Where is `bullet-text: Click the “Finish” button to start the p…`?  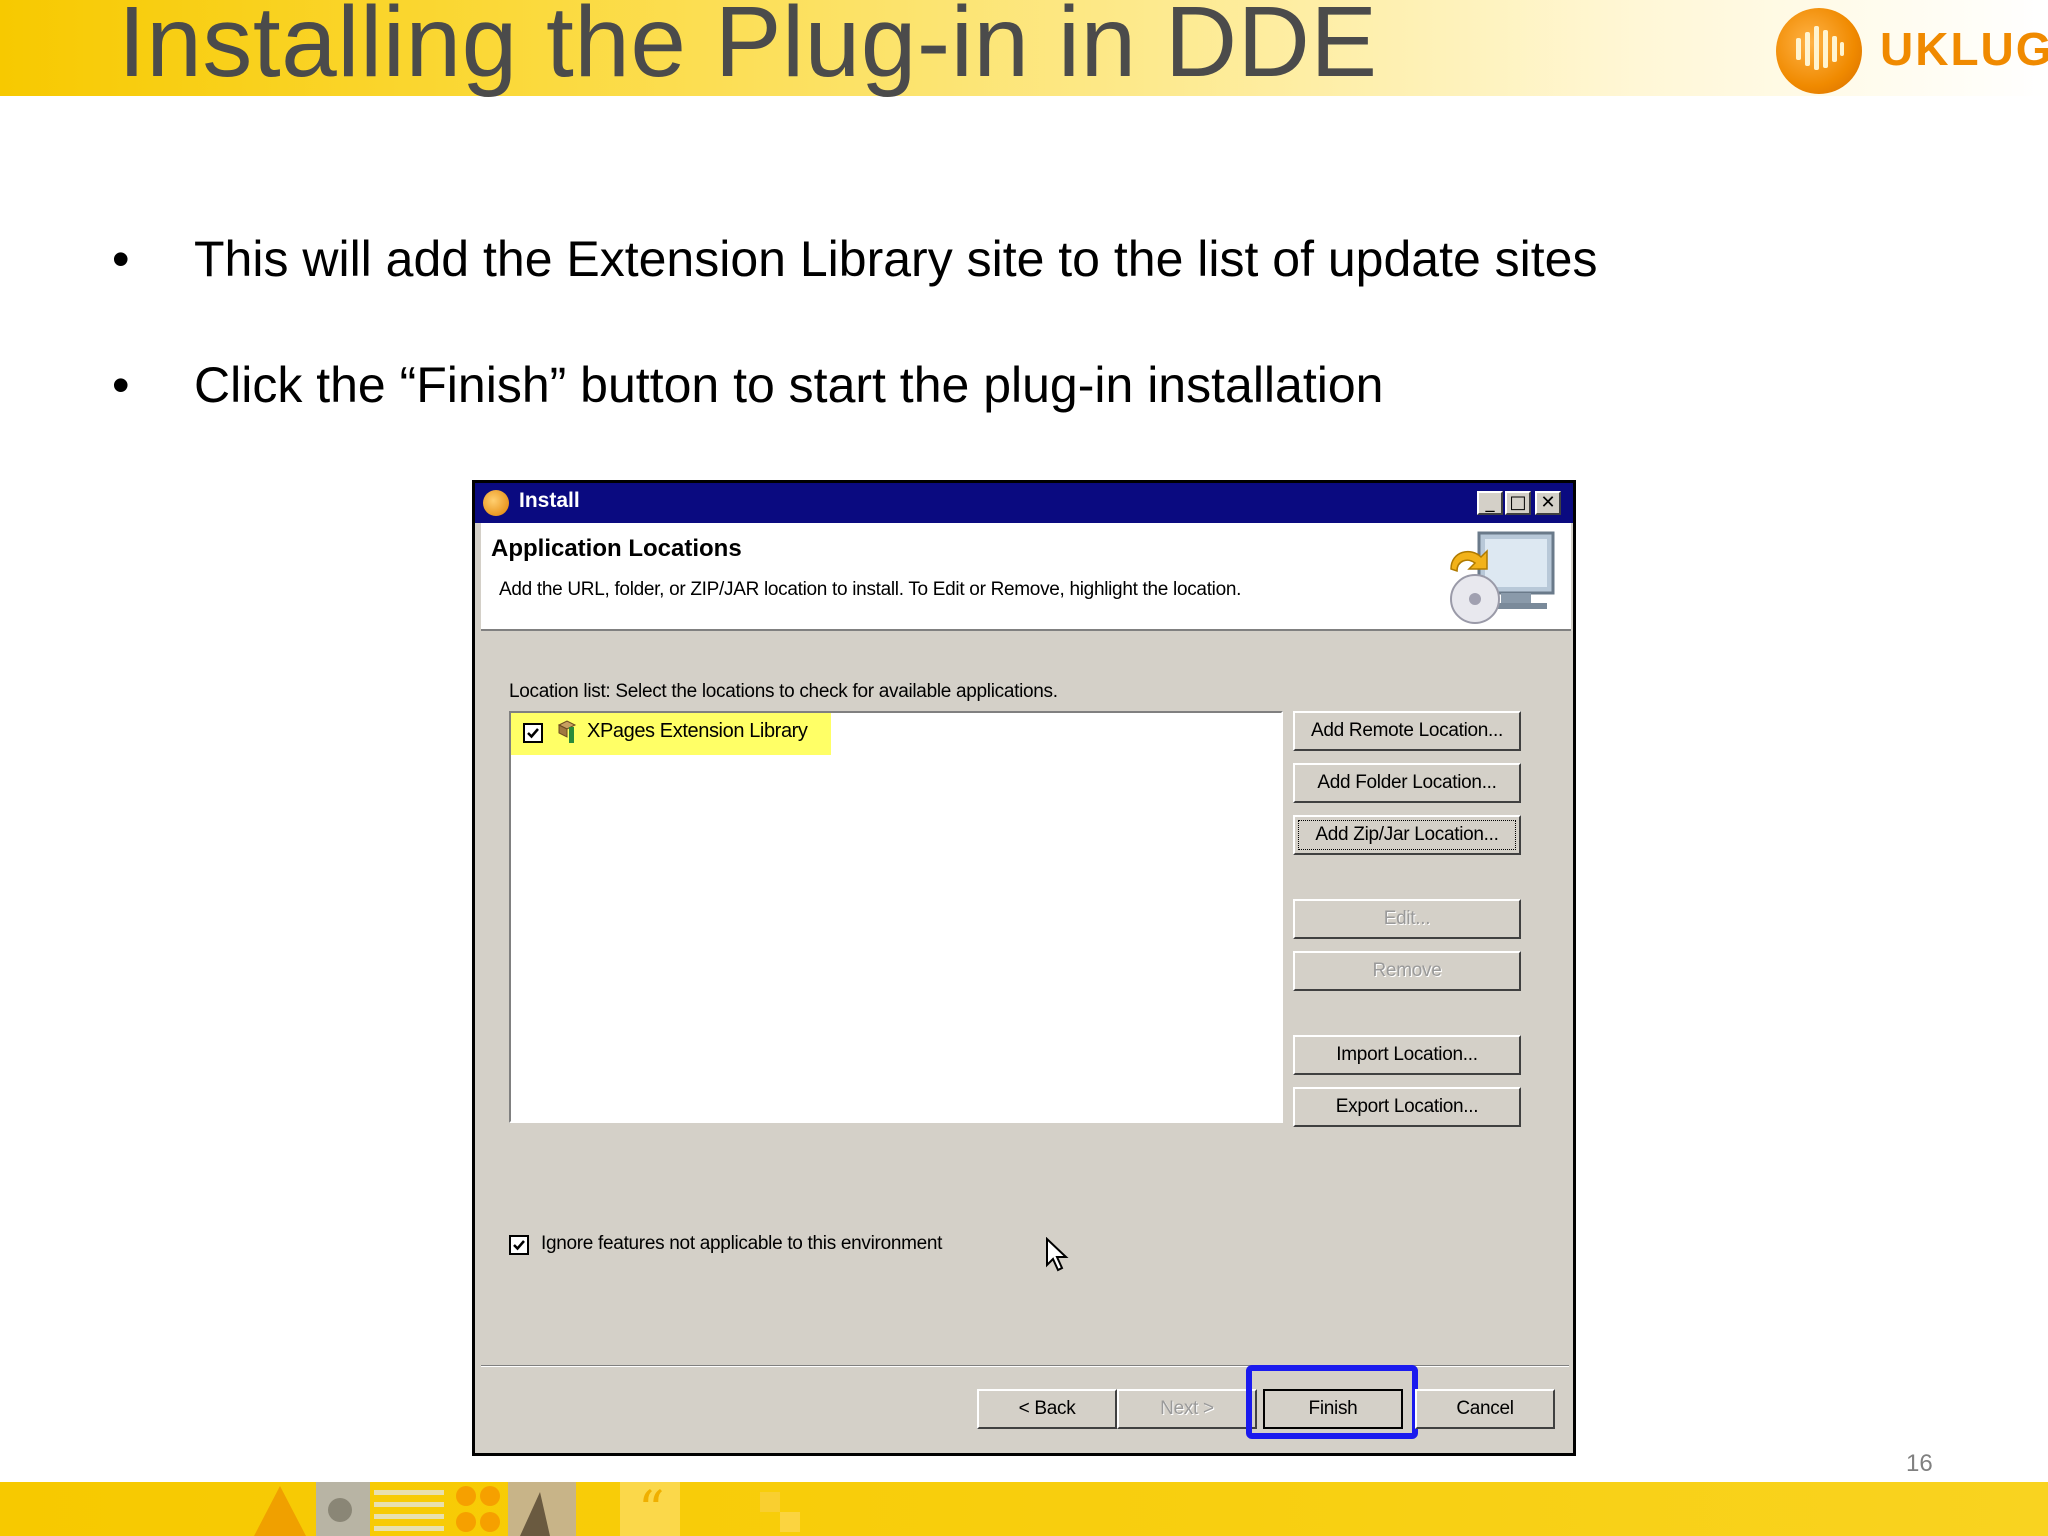 bullet-text: Click the “Finish” button to start the p… is located at coordinates (789, 385).